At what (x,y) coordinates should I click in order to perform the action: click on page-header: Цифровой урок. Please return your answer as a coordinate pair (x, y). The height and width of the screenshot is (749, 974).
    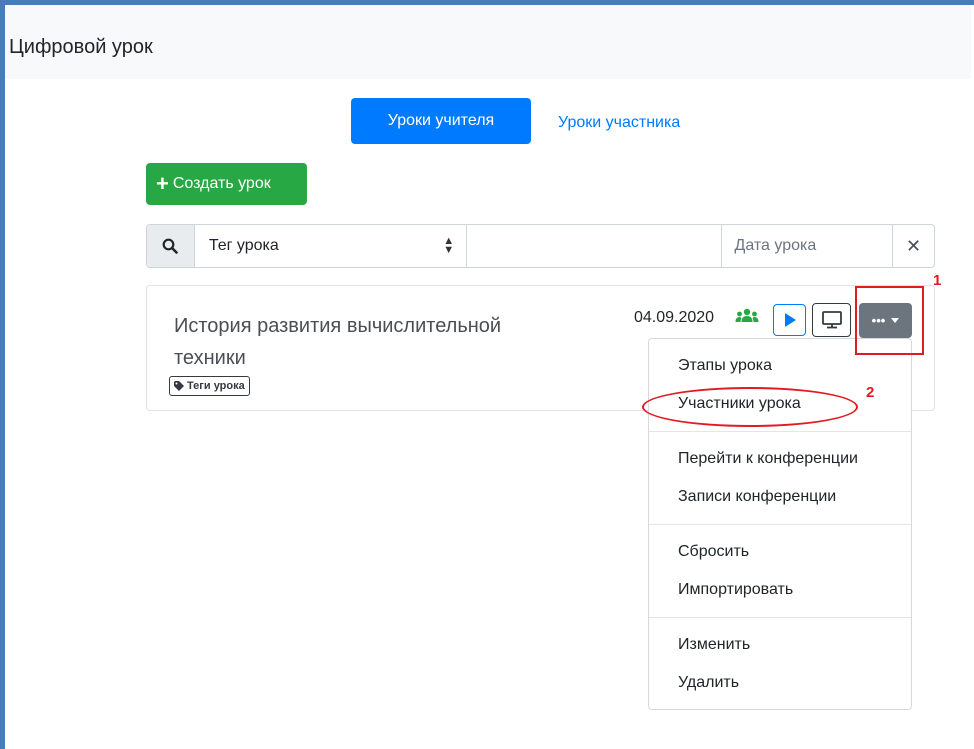
    Looking at the image, I should click on (488, 42).